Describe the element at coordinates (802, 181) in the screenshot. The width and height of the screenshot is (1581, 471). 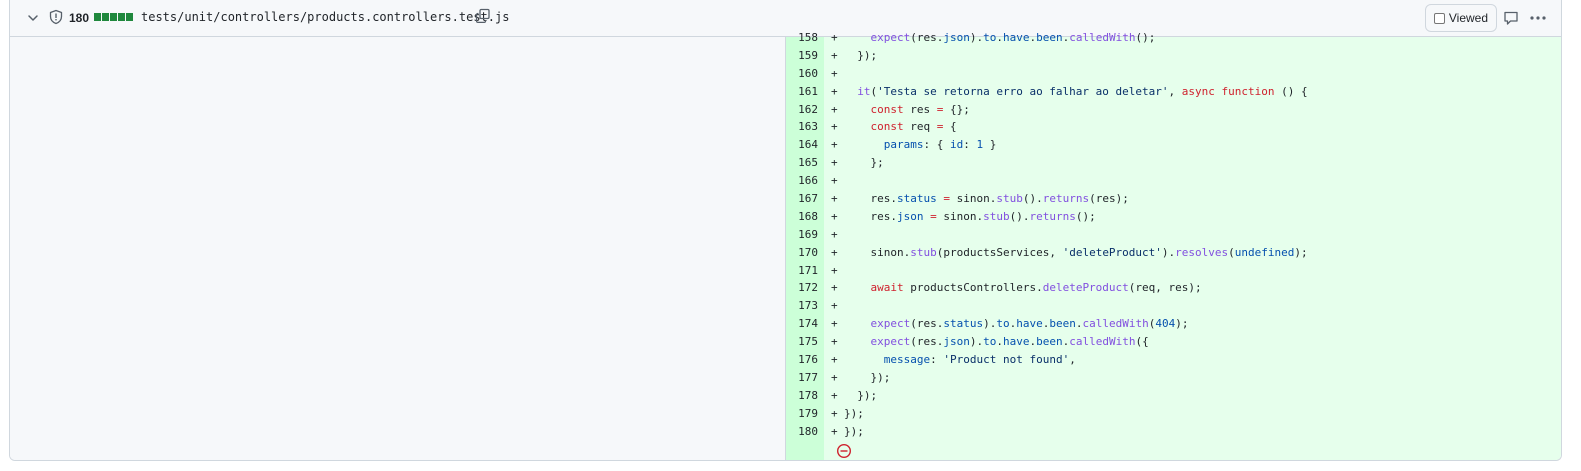
I see `line-number: 166` at that location.